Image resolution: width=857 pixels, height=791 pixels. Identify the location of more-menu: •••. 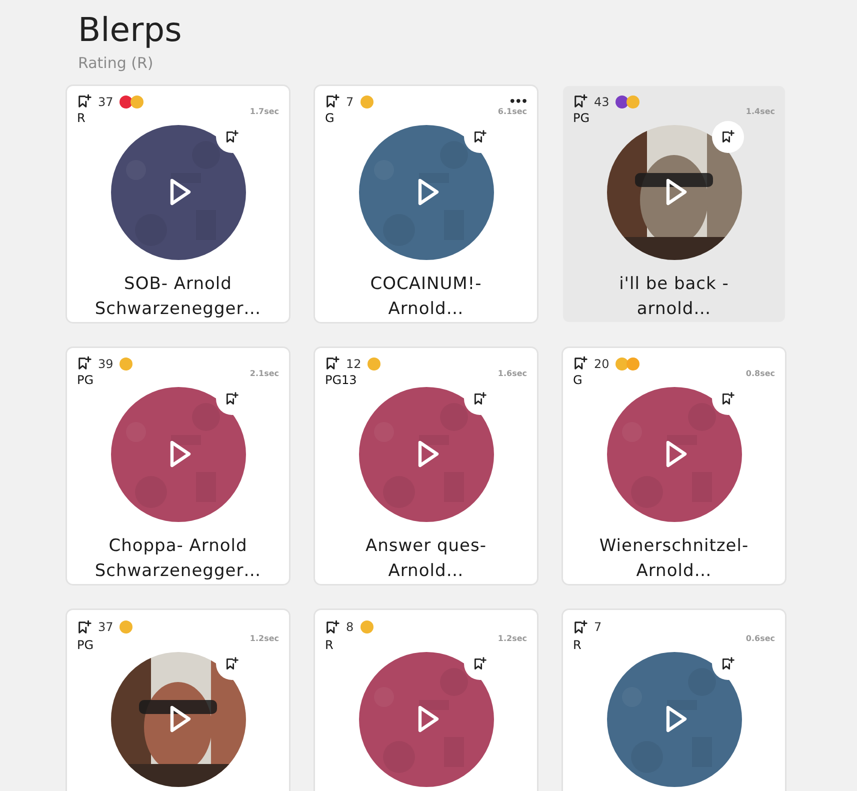
(517, 101).